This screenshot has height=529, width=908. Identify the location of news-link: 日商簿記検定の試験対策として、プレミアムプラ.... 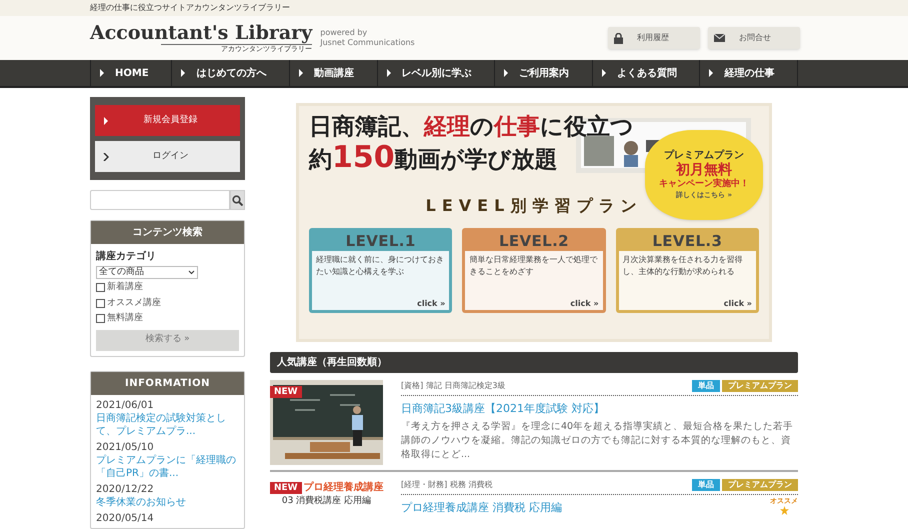
(167, 425).